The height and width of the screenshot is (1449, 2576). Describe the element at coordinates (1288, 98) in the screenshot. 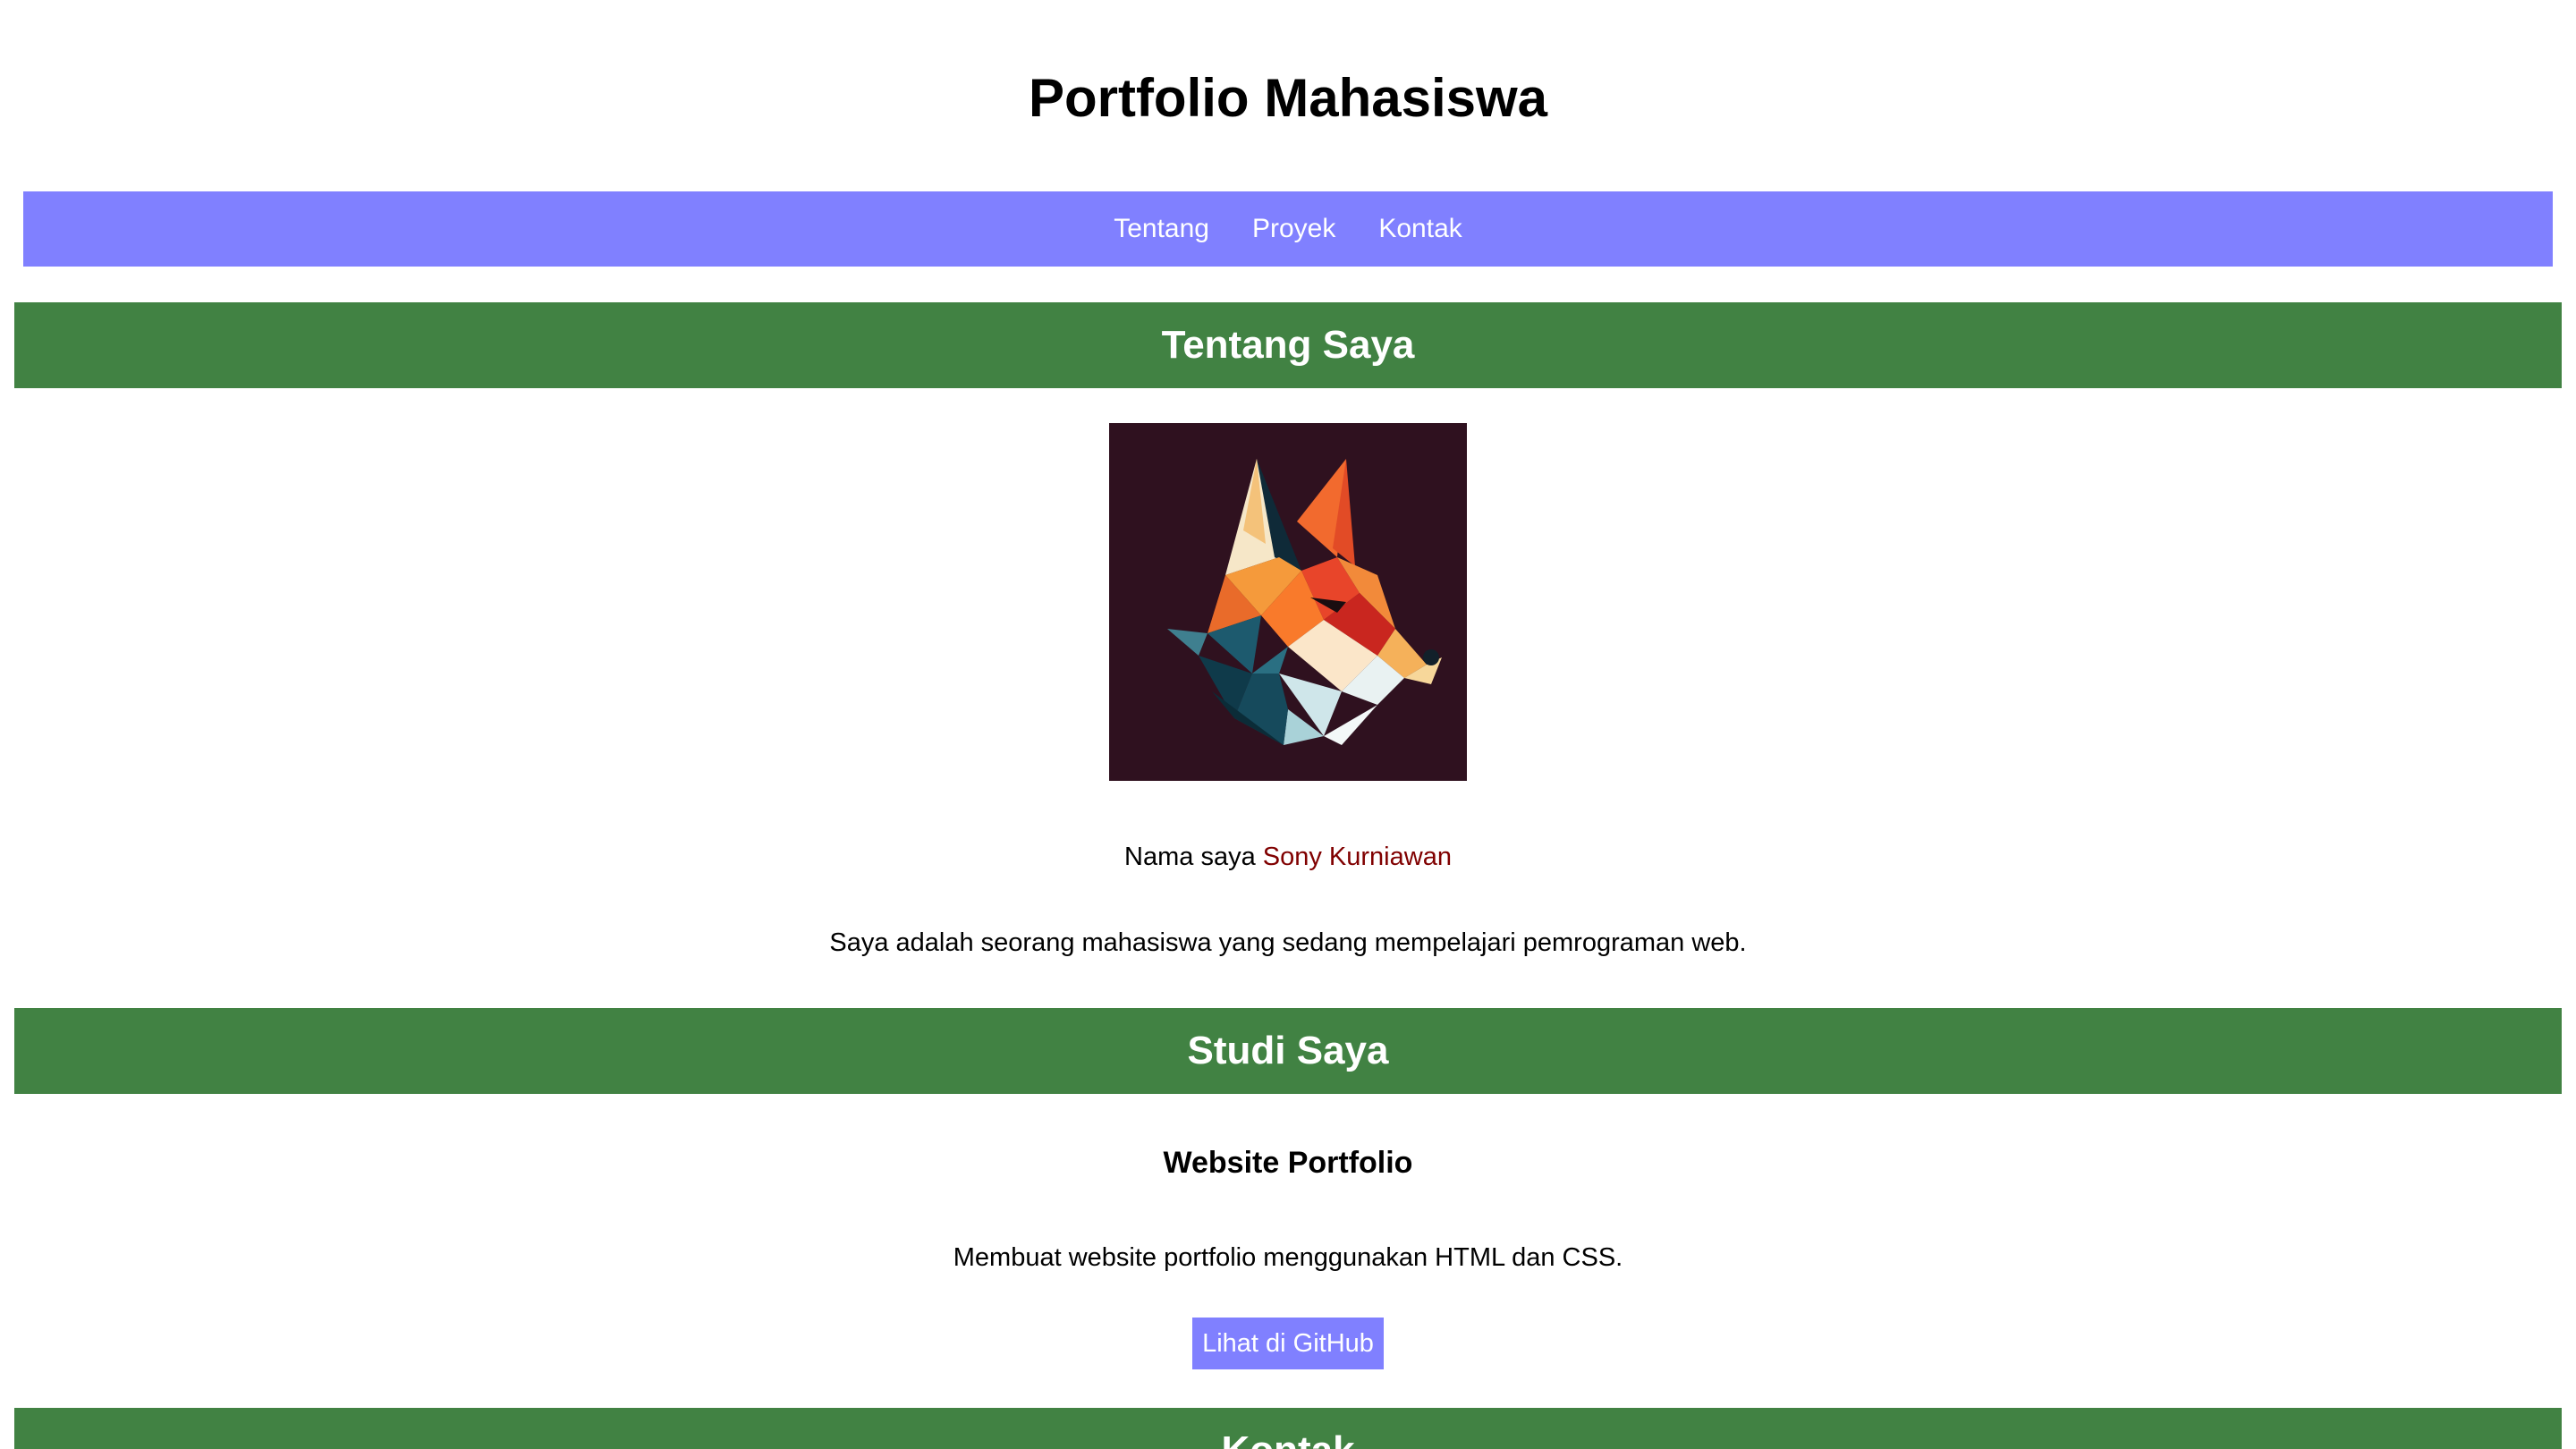

I see `page-title: Portfolio Mahasiswa` at that location.